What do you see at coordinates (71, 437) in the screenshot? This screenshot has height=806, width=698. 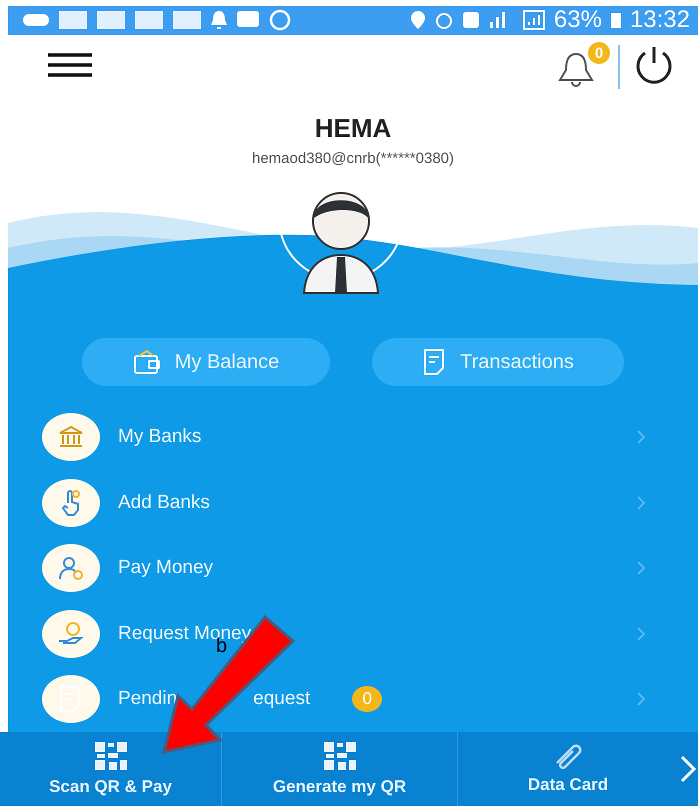 I see `bank-icon` at bounding box center [71, 437].